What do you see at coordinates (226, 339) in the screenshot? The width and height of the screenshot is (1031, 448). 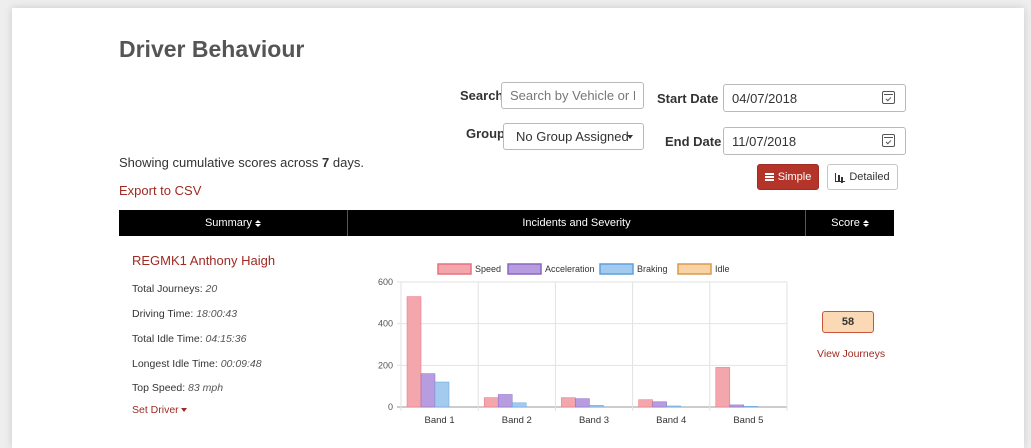 I see `stat-value: 04:15:36` at bounding box center [226, 339].